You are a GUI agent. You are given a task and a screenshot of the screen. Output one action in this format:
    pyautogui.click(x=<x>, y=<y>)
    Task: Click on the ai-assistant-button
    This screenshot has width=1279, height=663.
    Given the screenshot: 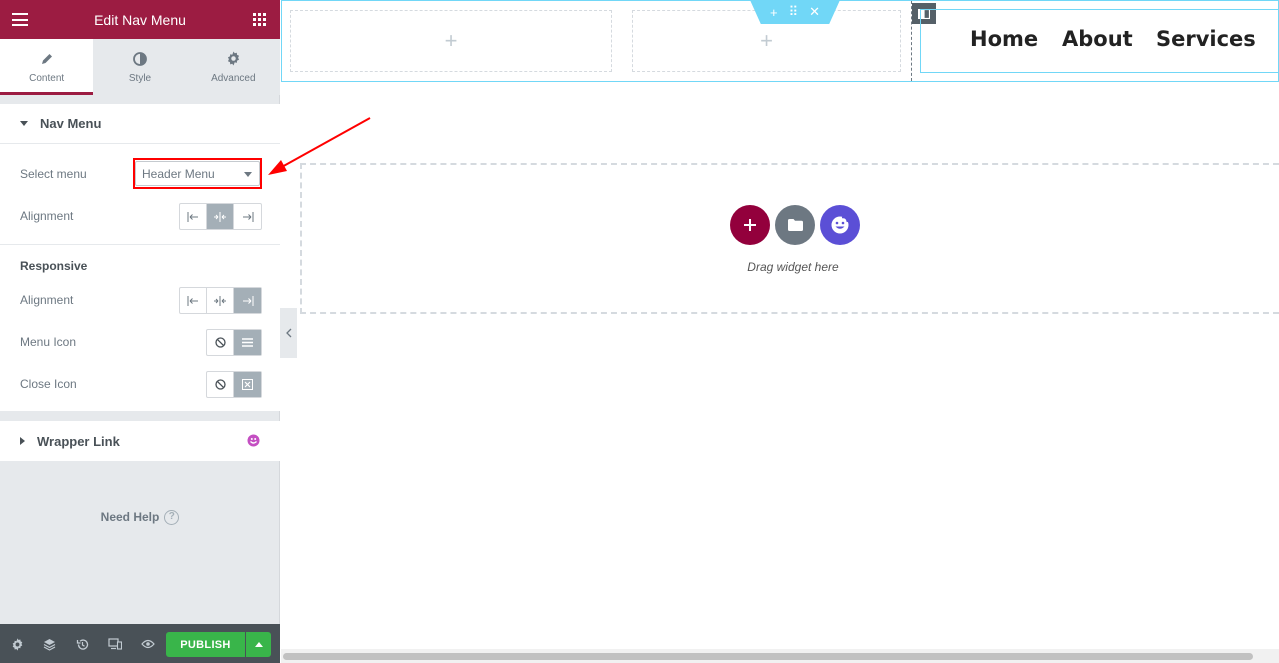 What is the action you would take?
    pyautogui.click(x=840, y=225)
    